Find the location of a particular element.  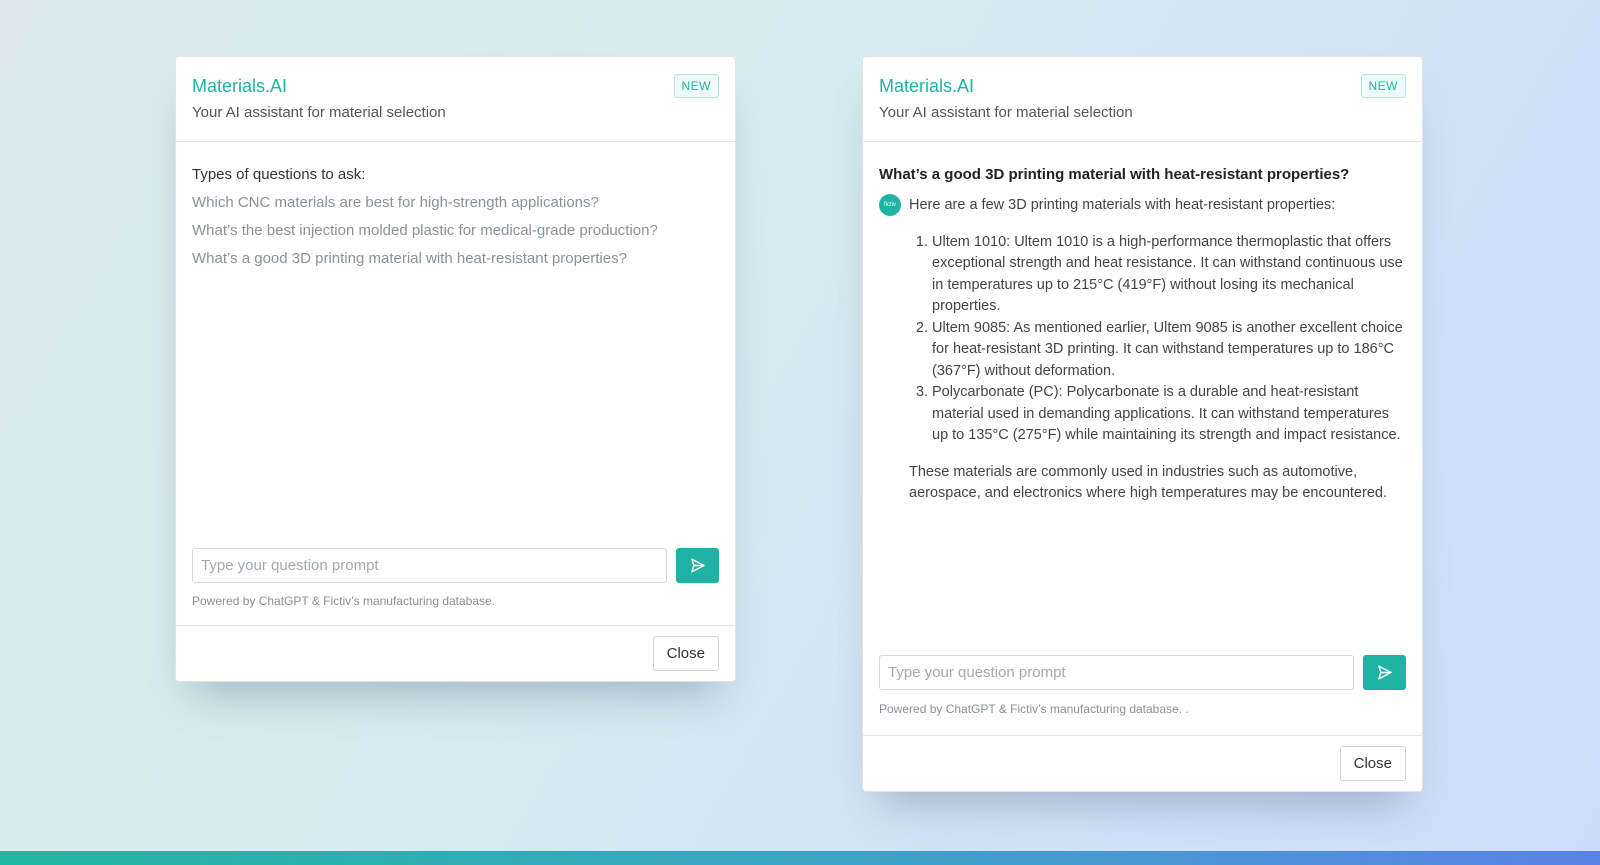

fictiv-avatar: fictiv is located at coordinates (890, 205).